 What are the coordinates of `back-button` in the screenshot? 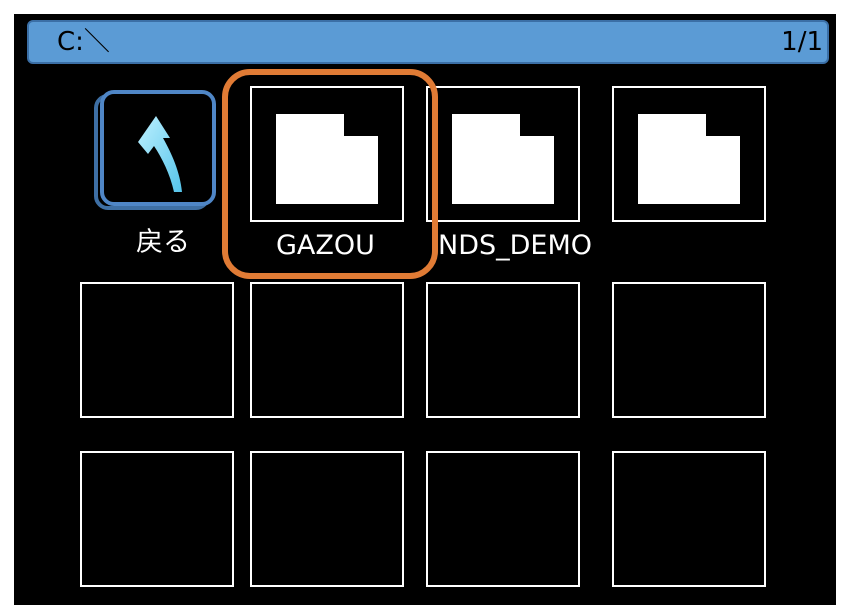 It's located at (157, 153).